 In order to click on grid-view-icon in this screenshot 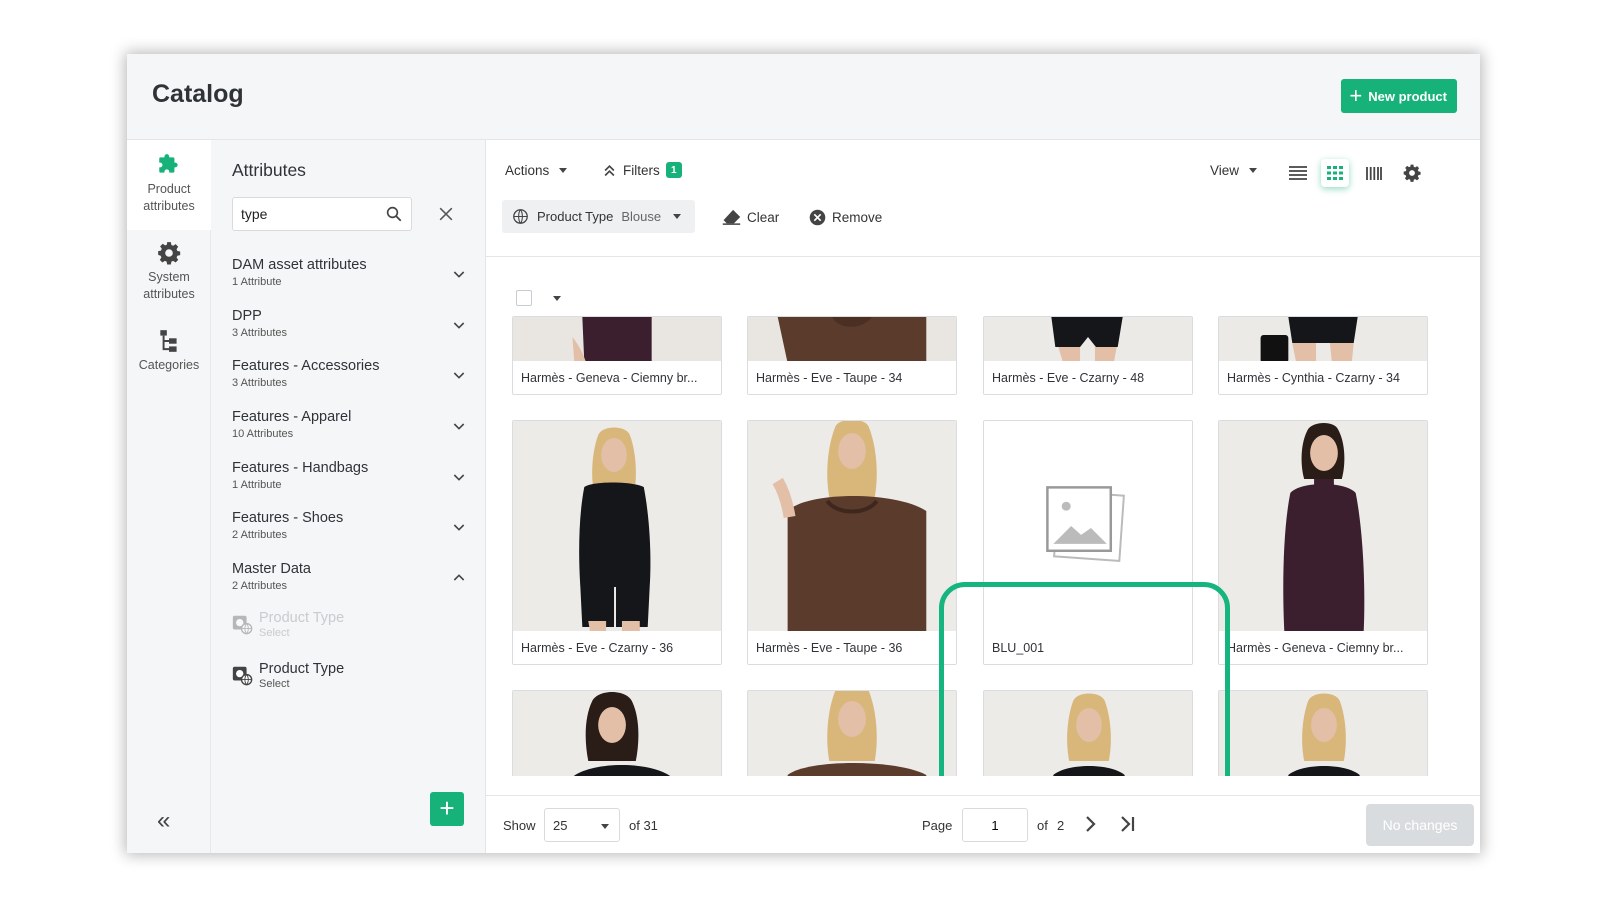, I will do `click(1335, 173)`.